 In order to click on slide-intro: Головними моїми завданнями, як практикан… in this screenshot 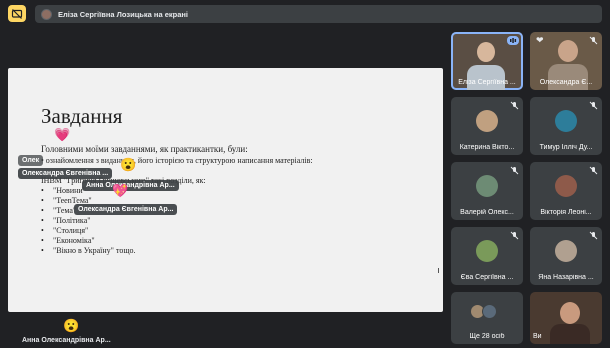, I will do `click(144, 149)`.